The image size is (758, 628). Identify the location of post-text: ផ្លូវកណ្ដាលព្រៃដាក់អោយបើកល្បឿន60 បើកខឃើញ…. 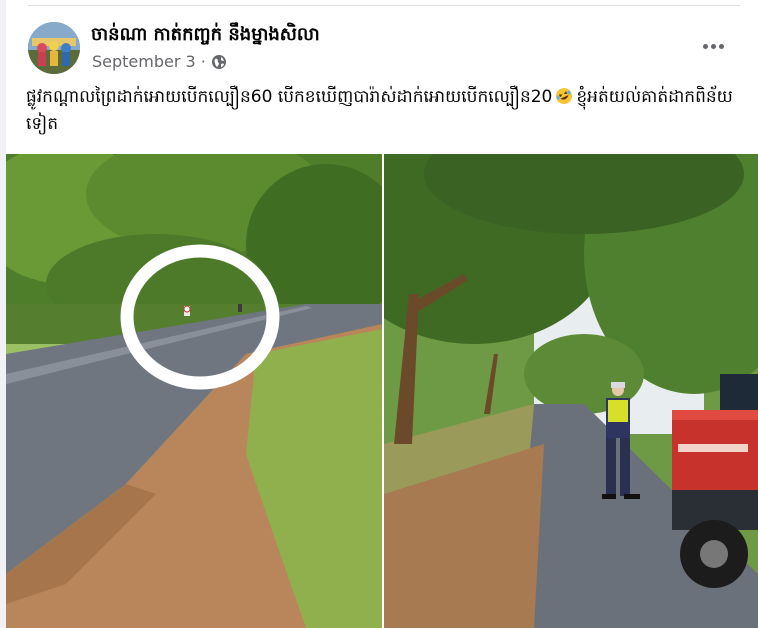
(386, 111).